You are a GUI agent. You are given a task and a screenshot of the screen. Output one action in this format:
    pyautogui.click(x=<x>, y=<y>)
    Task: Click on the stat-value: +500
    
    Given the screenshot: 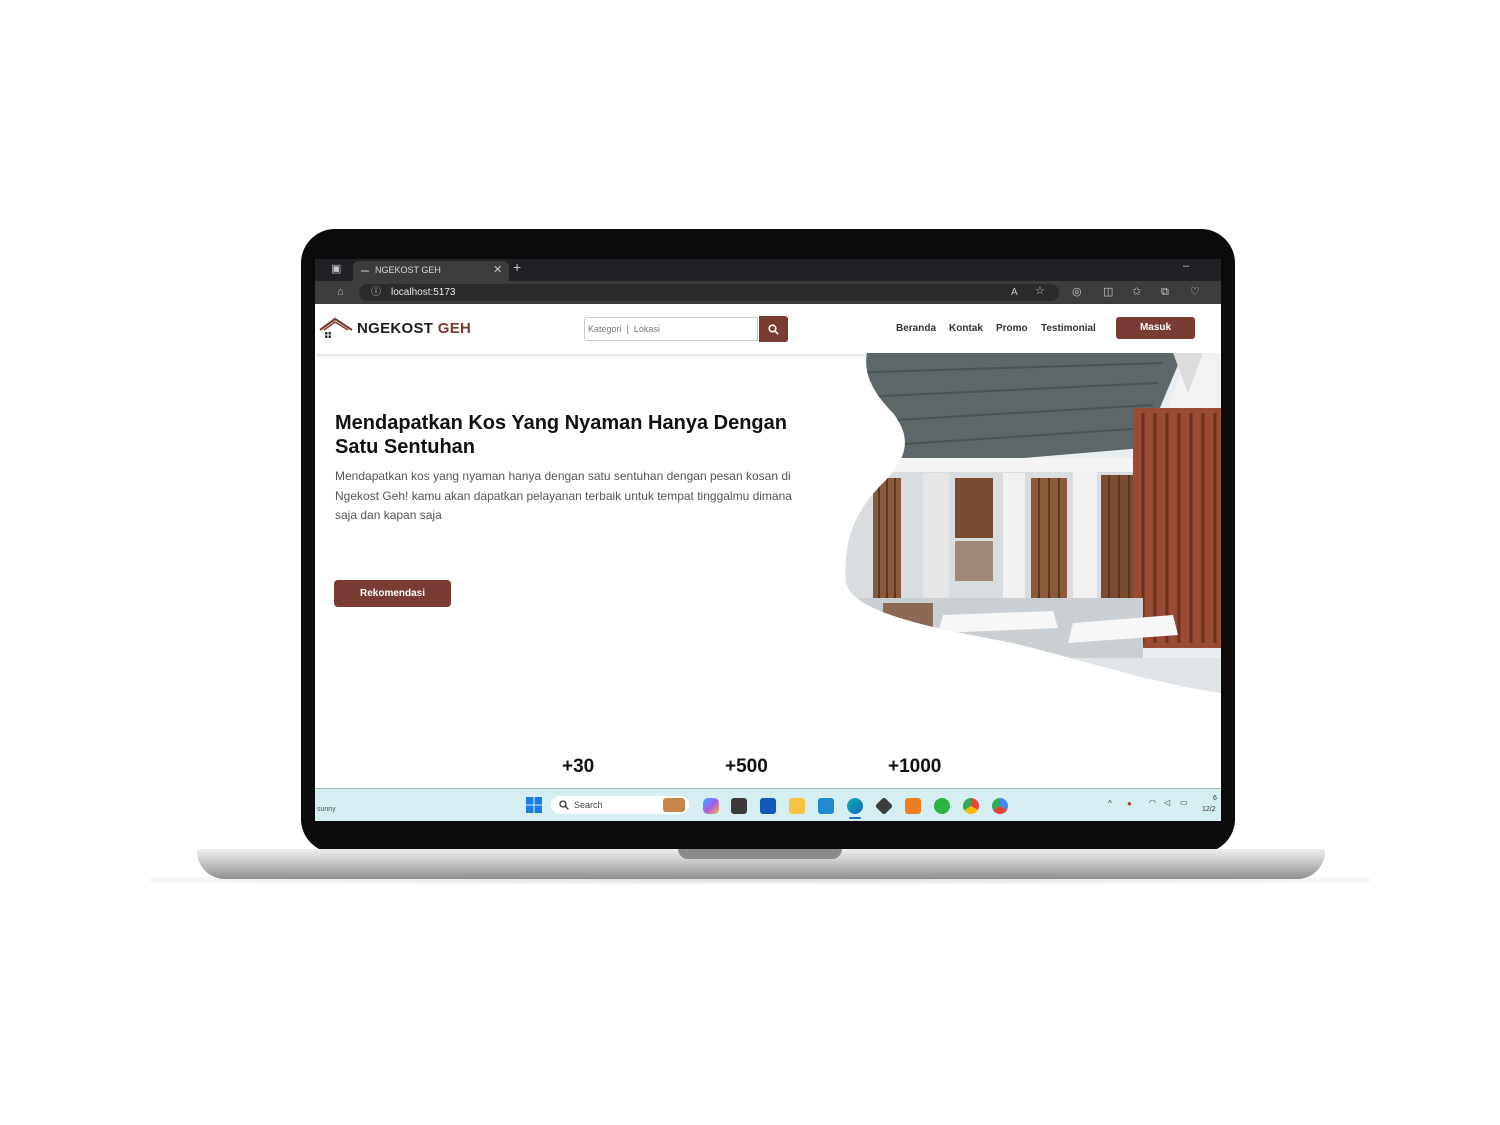 What is the action you would take?
    pyautogui.click(x=746, y=766)
    